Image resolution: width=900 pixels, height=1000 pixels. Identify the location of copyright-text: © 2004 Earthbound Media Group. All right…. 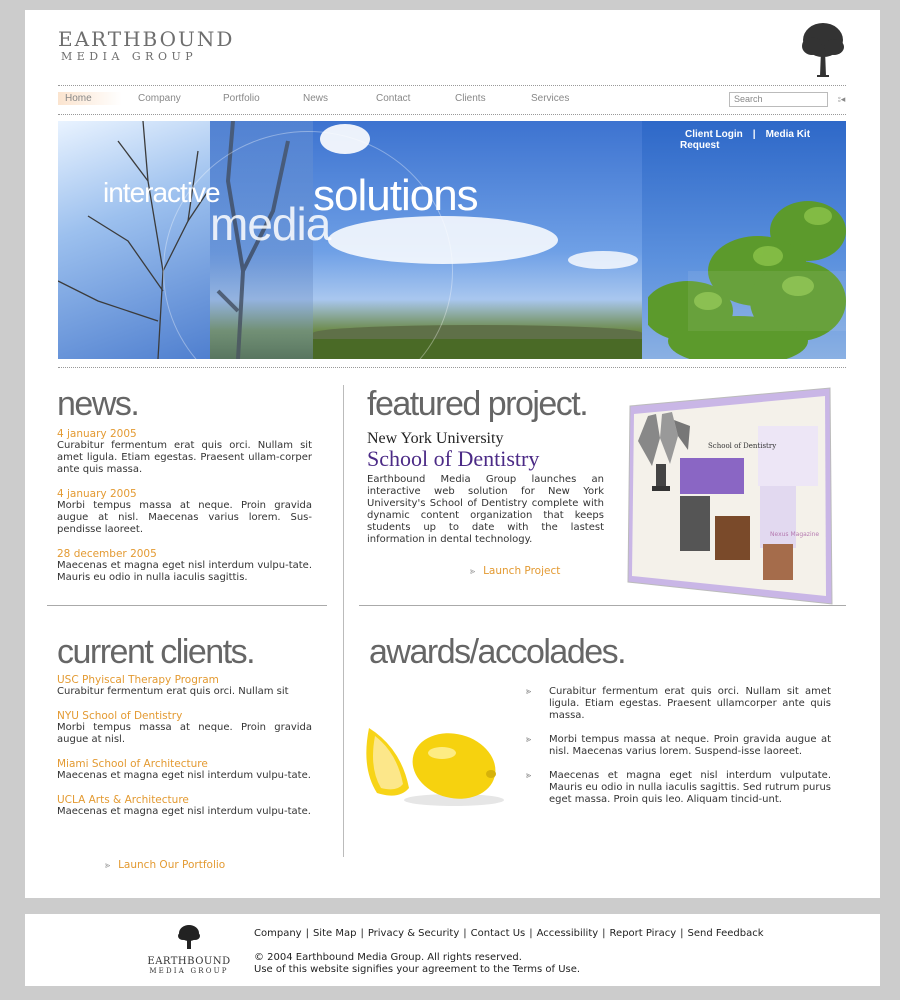
(388, 957).